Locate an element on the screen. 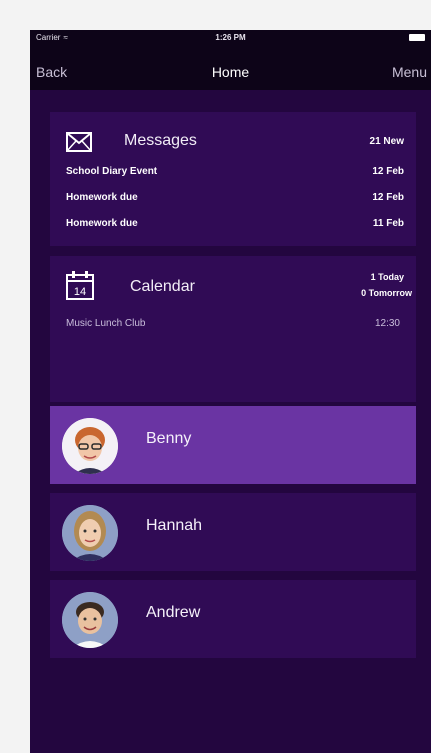 The width and height of the screenshot is (431, 753). calendar-tomorrow-count: 0 Tomorrow is located at coordinates (386, 293).